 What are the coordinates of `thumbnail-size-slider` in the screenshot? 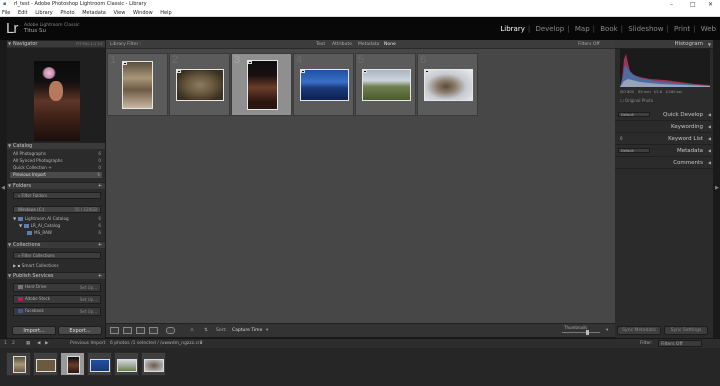 It's located at (581, 332).